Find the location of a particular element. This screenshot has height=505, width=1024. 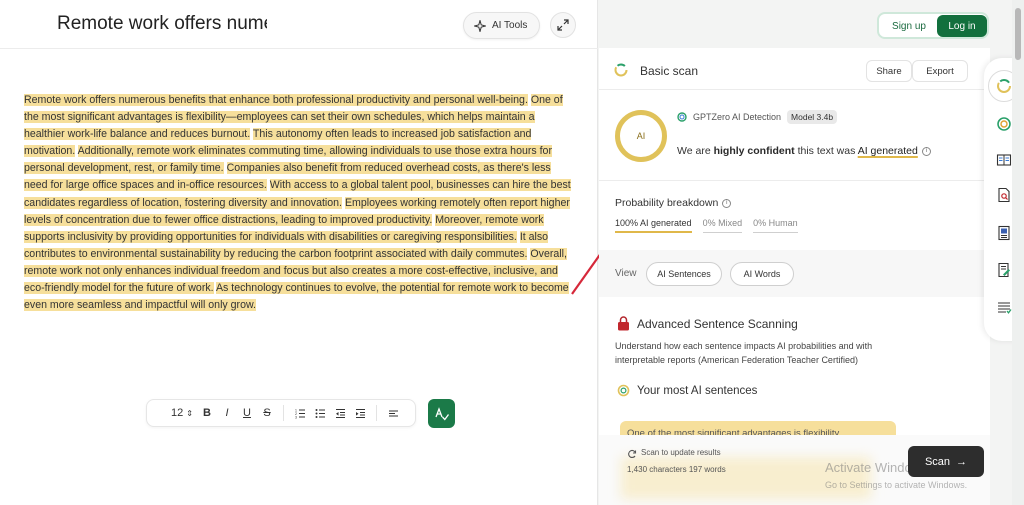

expand-icon is located at coordinates (563, 25).